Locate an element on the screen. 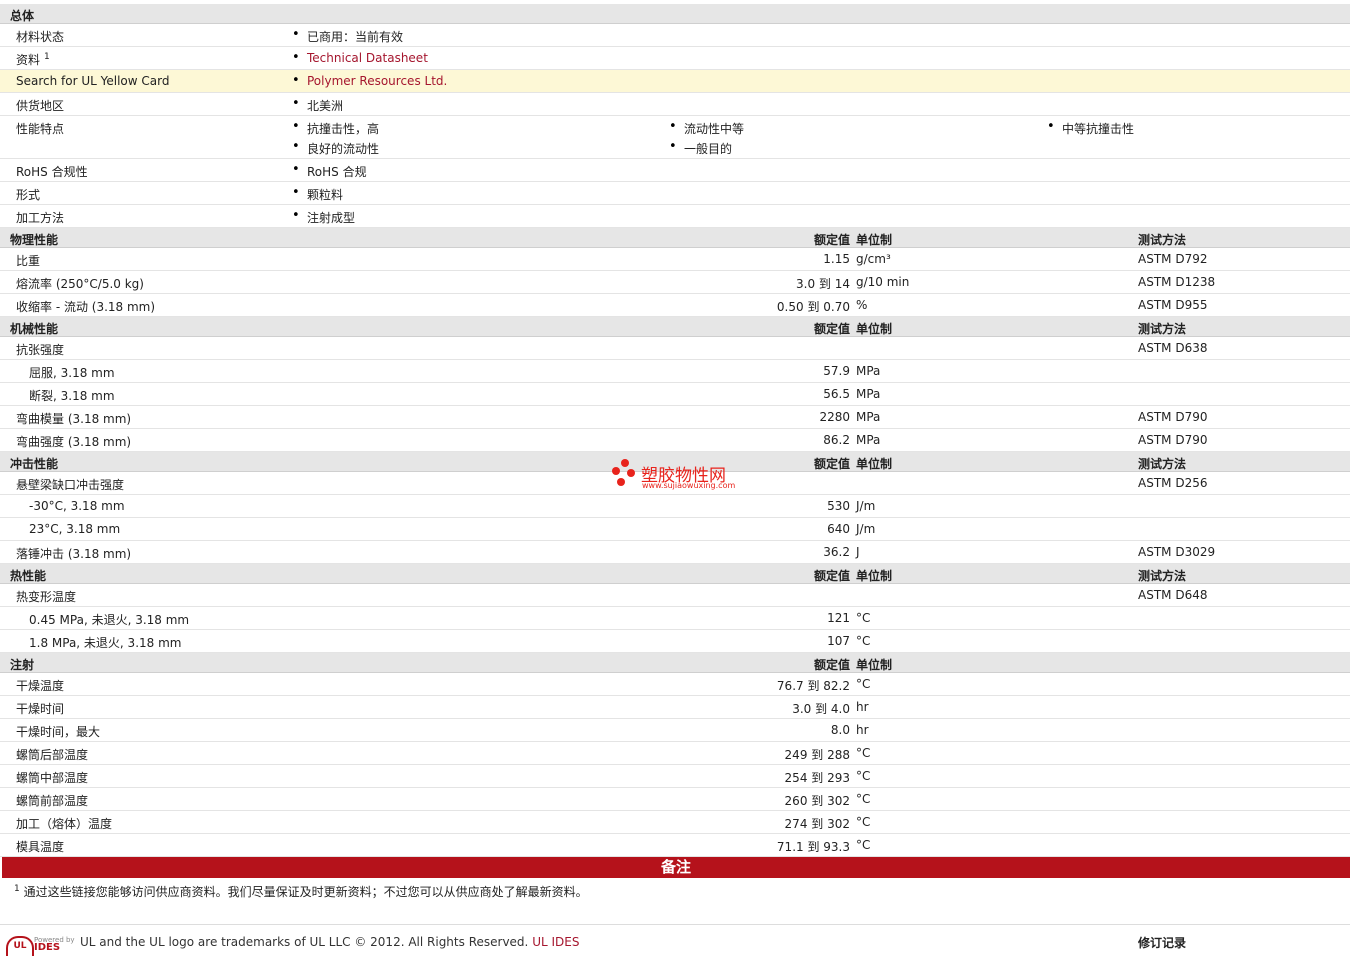  test-method: ASTM D3029 is located at coordinates (1177, 552).